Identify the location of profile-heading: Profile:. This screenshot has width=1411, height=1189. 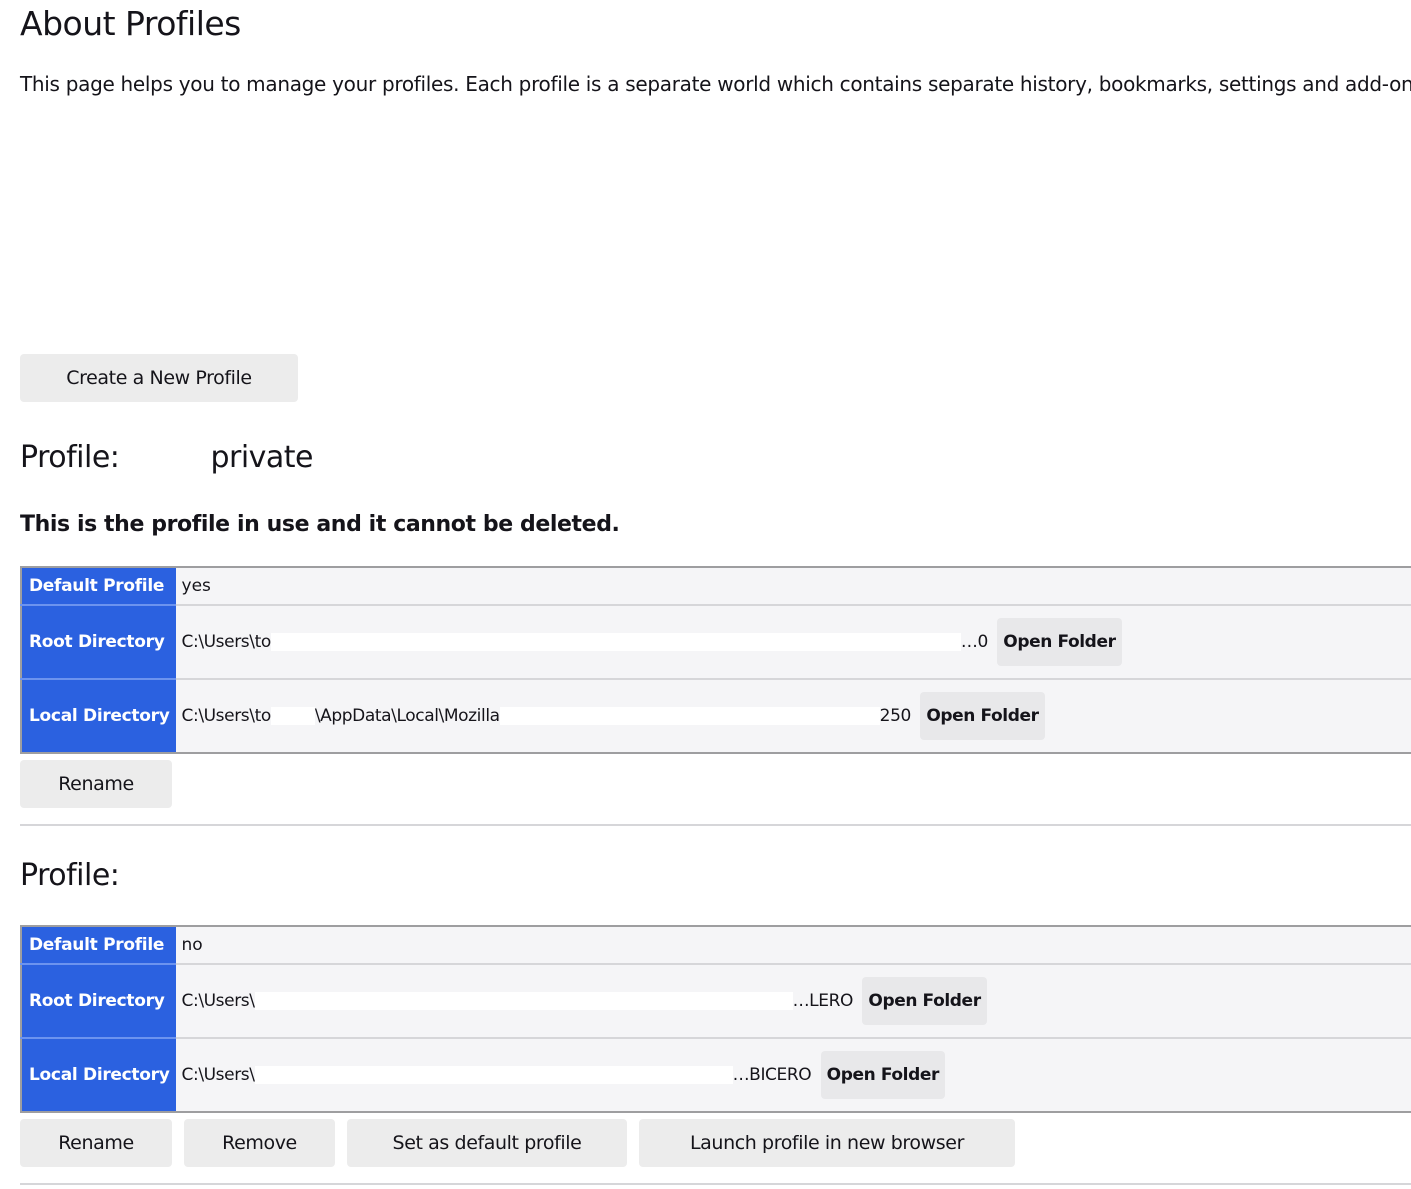
(174, 875).